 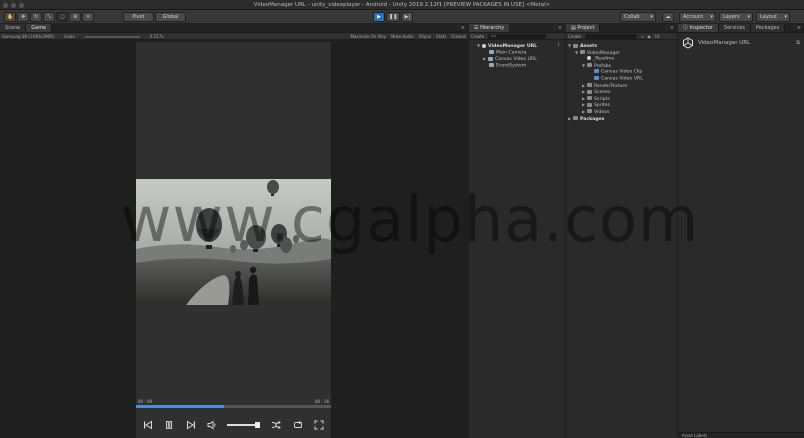 I want to click on label-icon: ◆, so click(x=649, y=36).